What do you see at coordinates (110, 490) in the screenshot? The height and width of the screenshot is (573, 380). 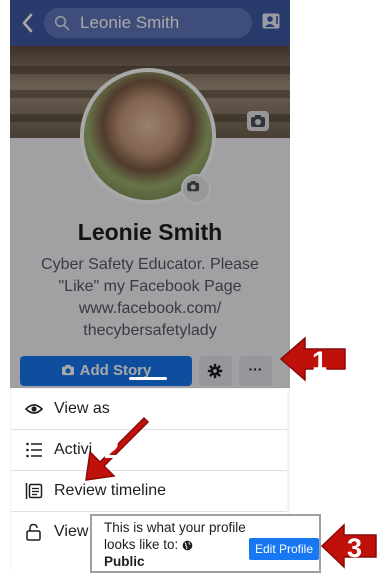 I see `menu-item-label: Review timeline` at bounding box center [110, 490].